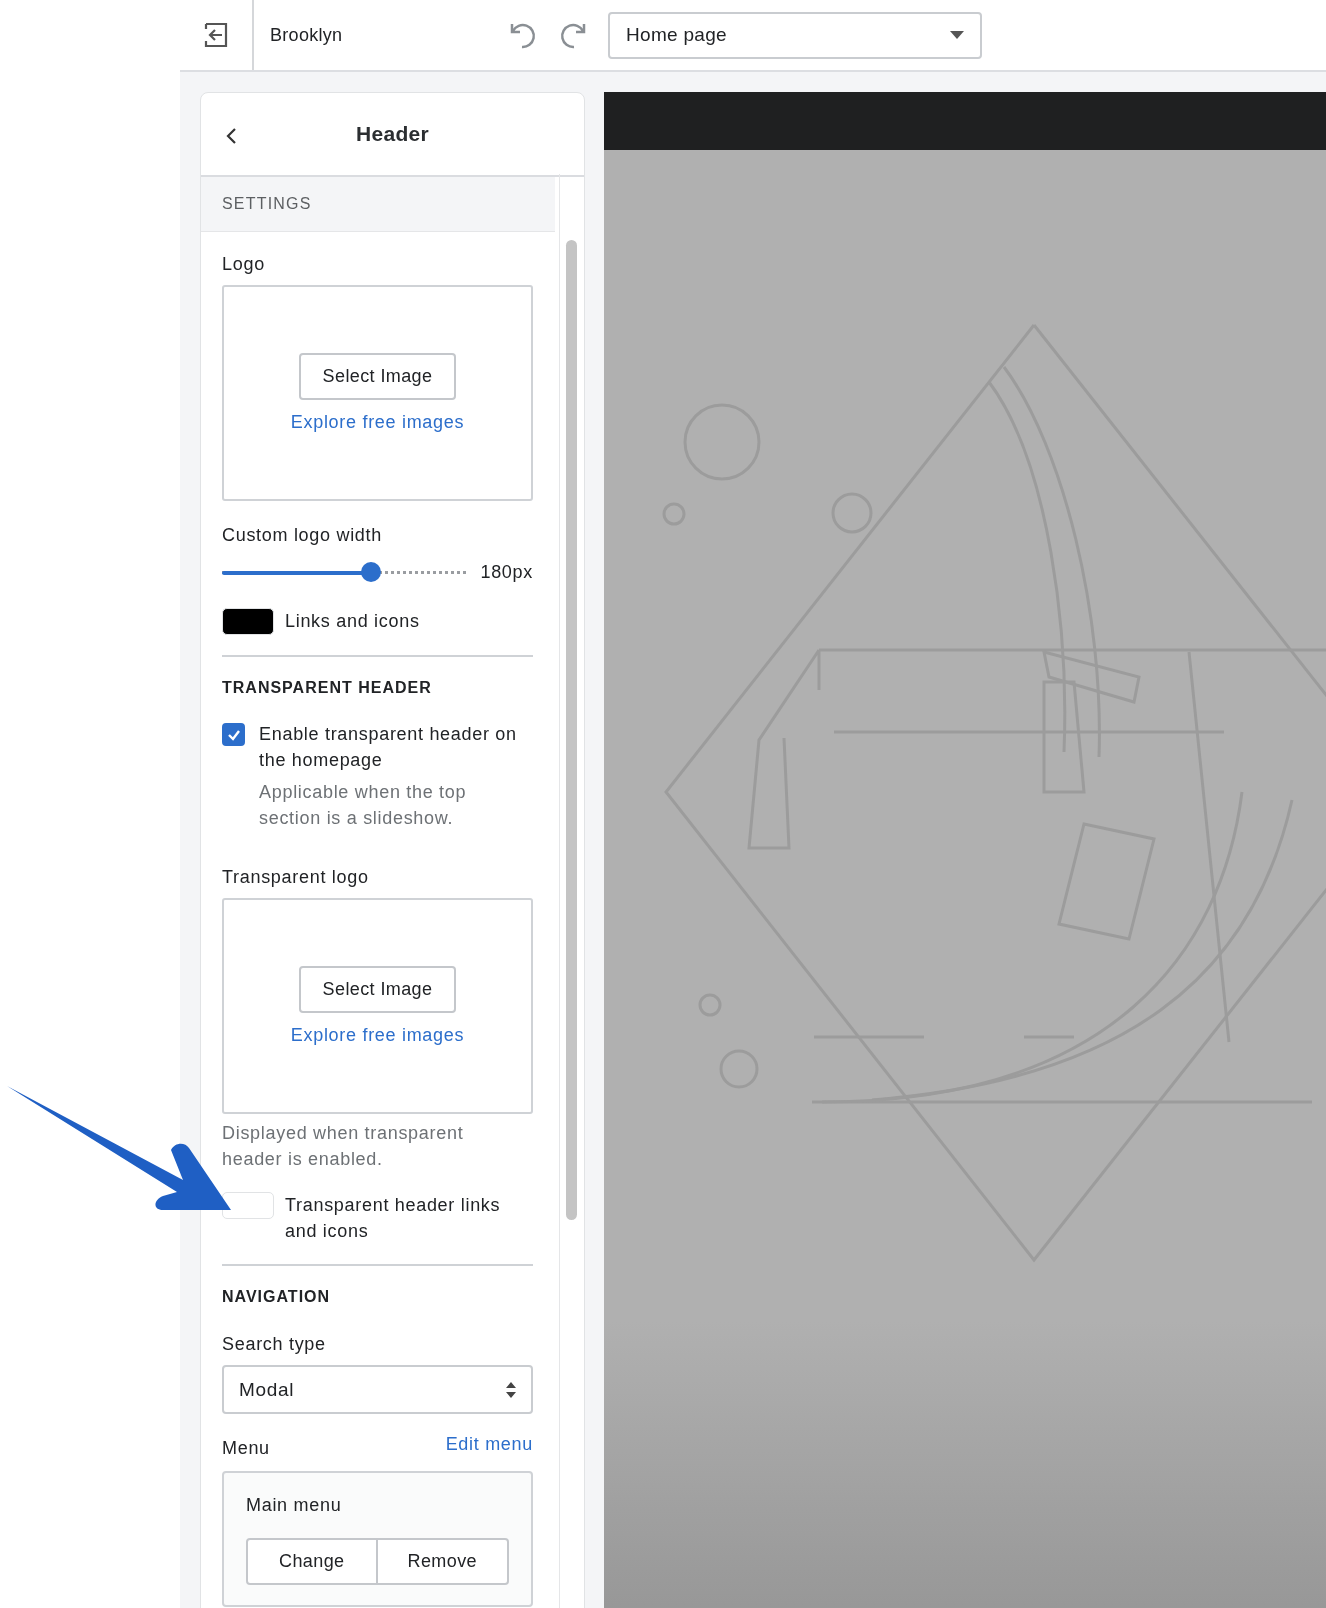 The width and height of the screenshot is (1326, 1608). Describe the element at coordinates (231, 136) in the screenshot. I see `back-icon` at that location.